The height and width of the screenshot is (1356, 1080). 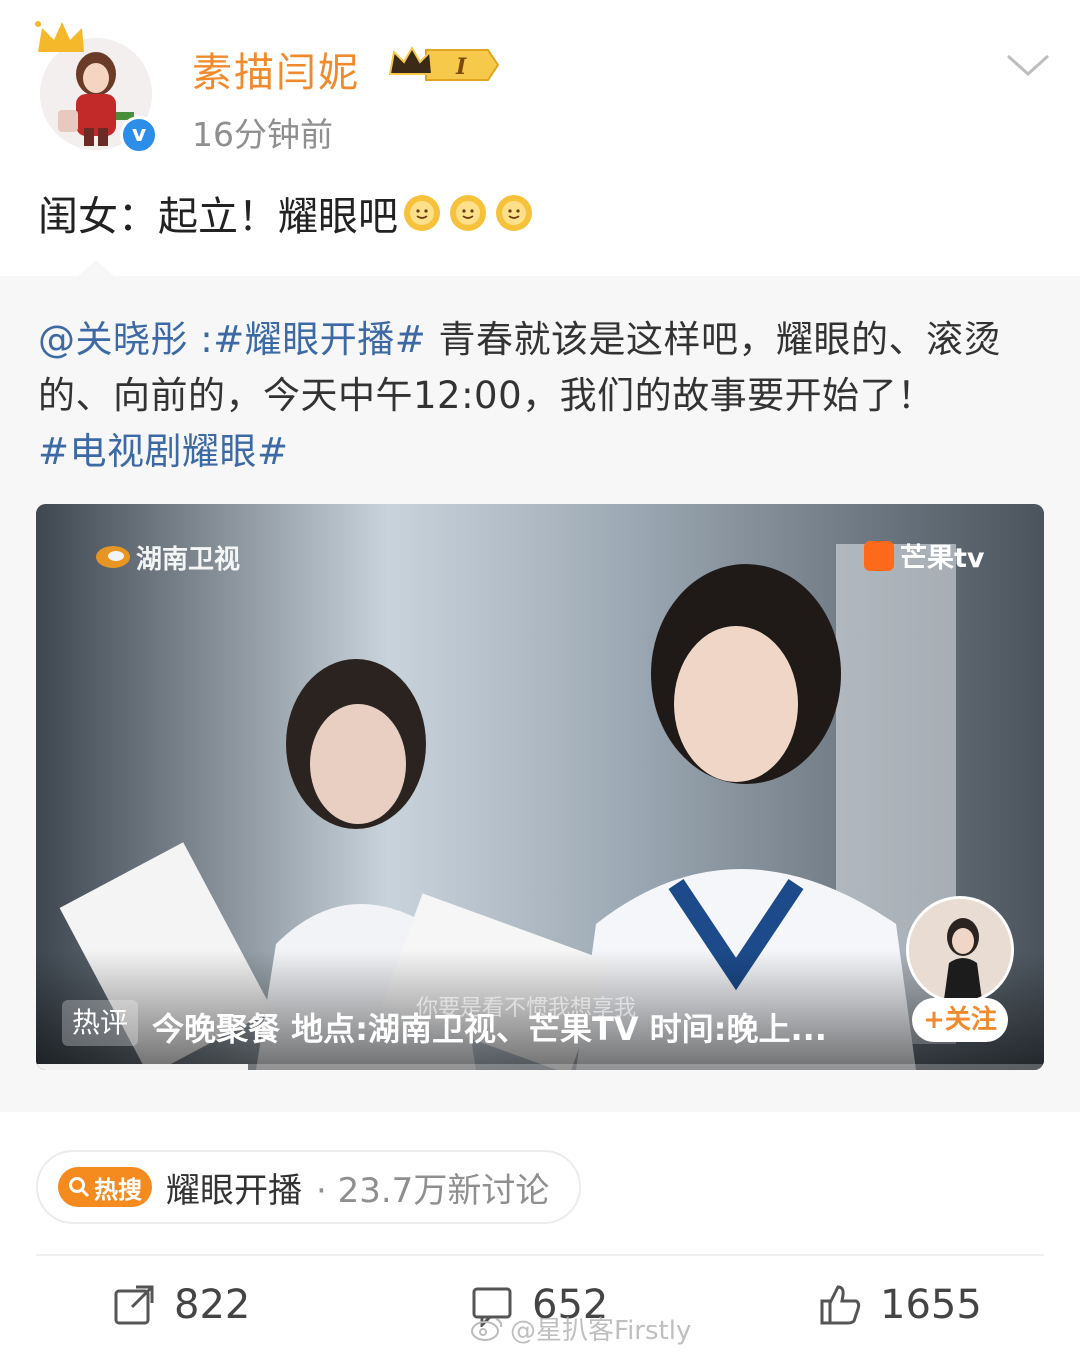 What do you see at coordinates (96, 268) in the screenshot?
I see `repost-pointer` at bounding box center [96, 268].